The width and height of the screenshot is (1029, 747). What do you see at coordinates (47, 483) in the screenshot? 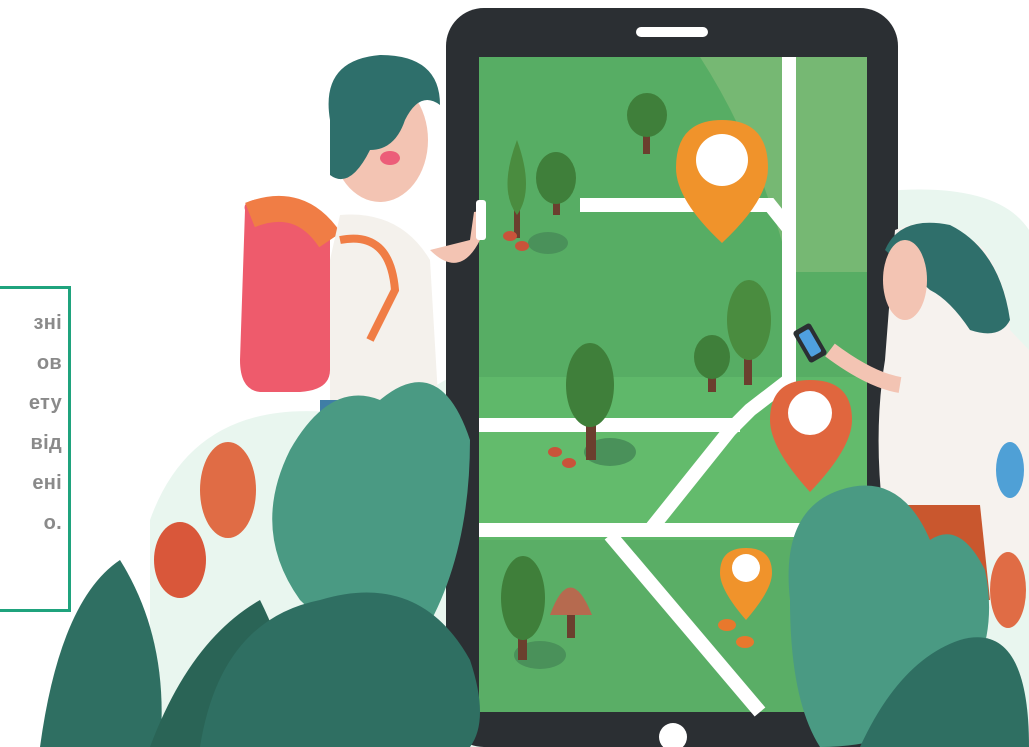
I see `callout-line: ені` at bounding box center [47, 483].